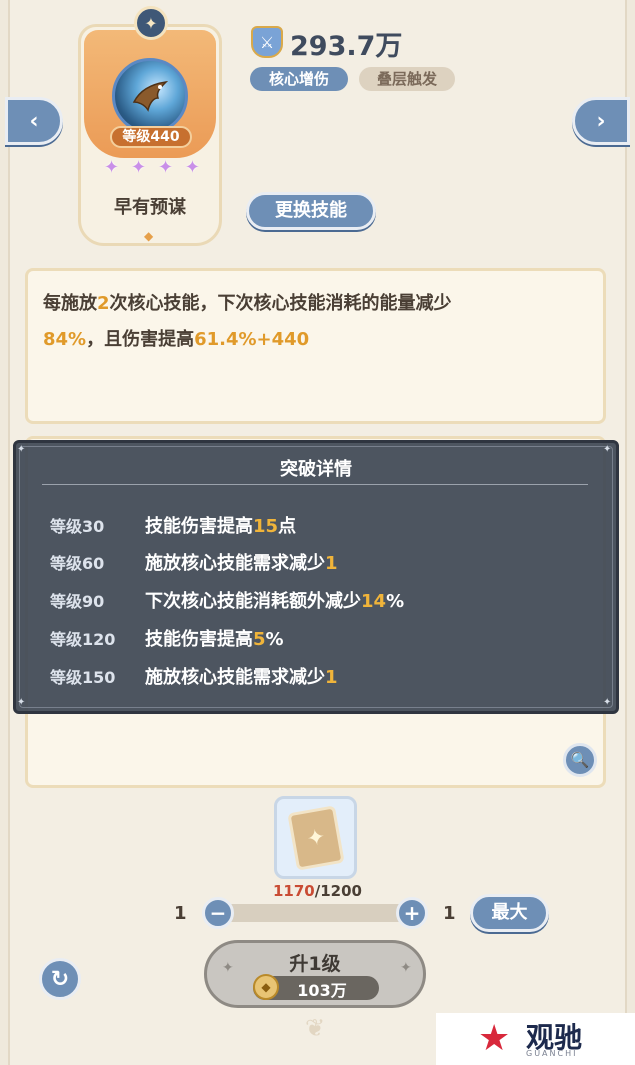 The height and width of the screenshot is (1065, 635). Describe the element at coordinates (374, 601) in the screenshot. I see `effect-value: 14` at that location.